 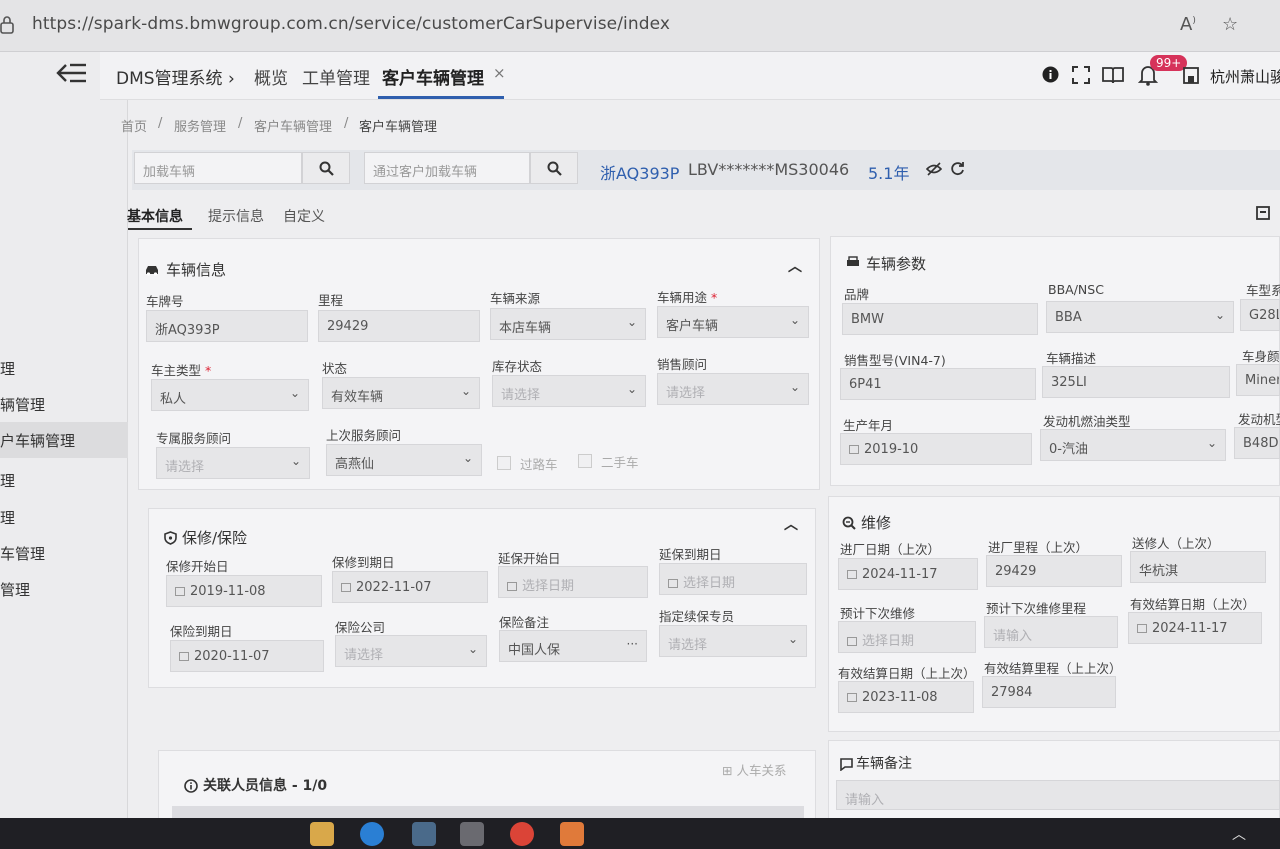 I want to click on search-vehicle-button, so click(x=326, y=168).